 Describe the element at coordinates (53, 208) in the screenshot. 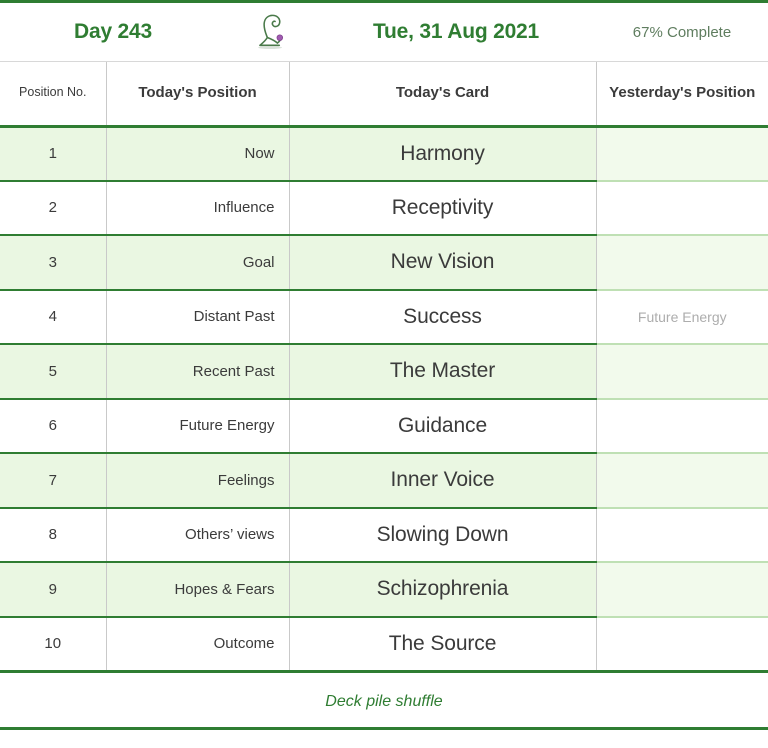

I see `cell-position-no: 2` at that location.